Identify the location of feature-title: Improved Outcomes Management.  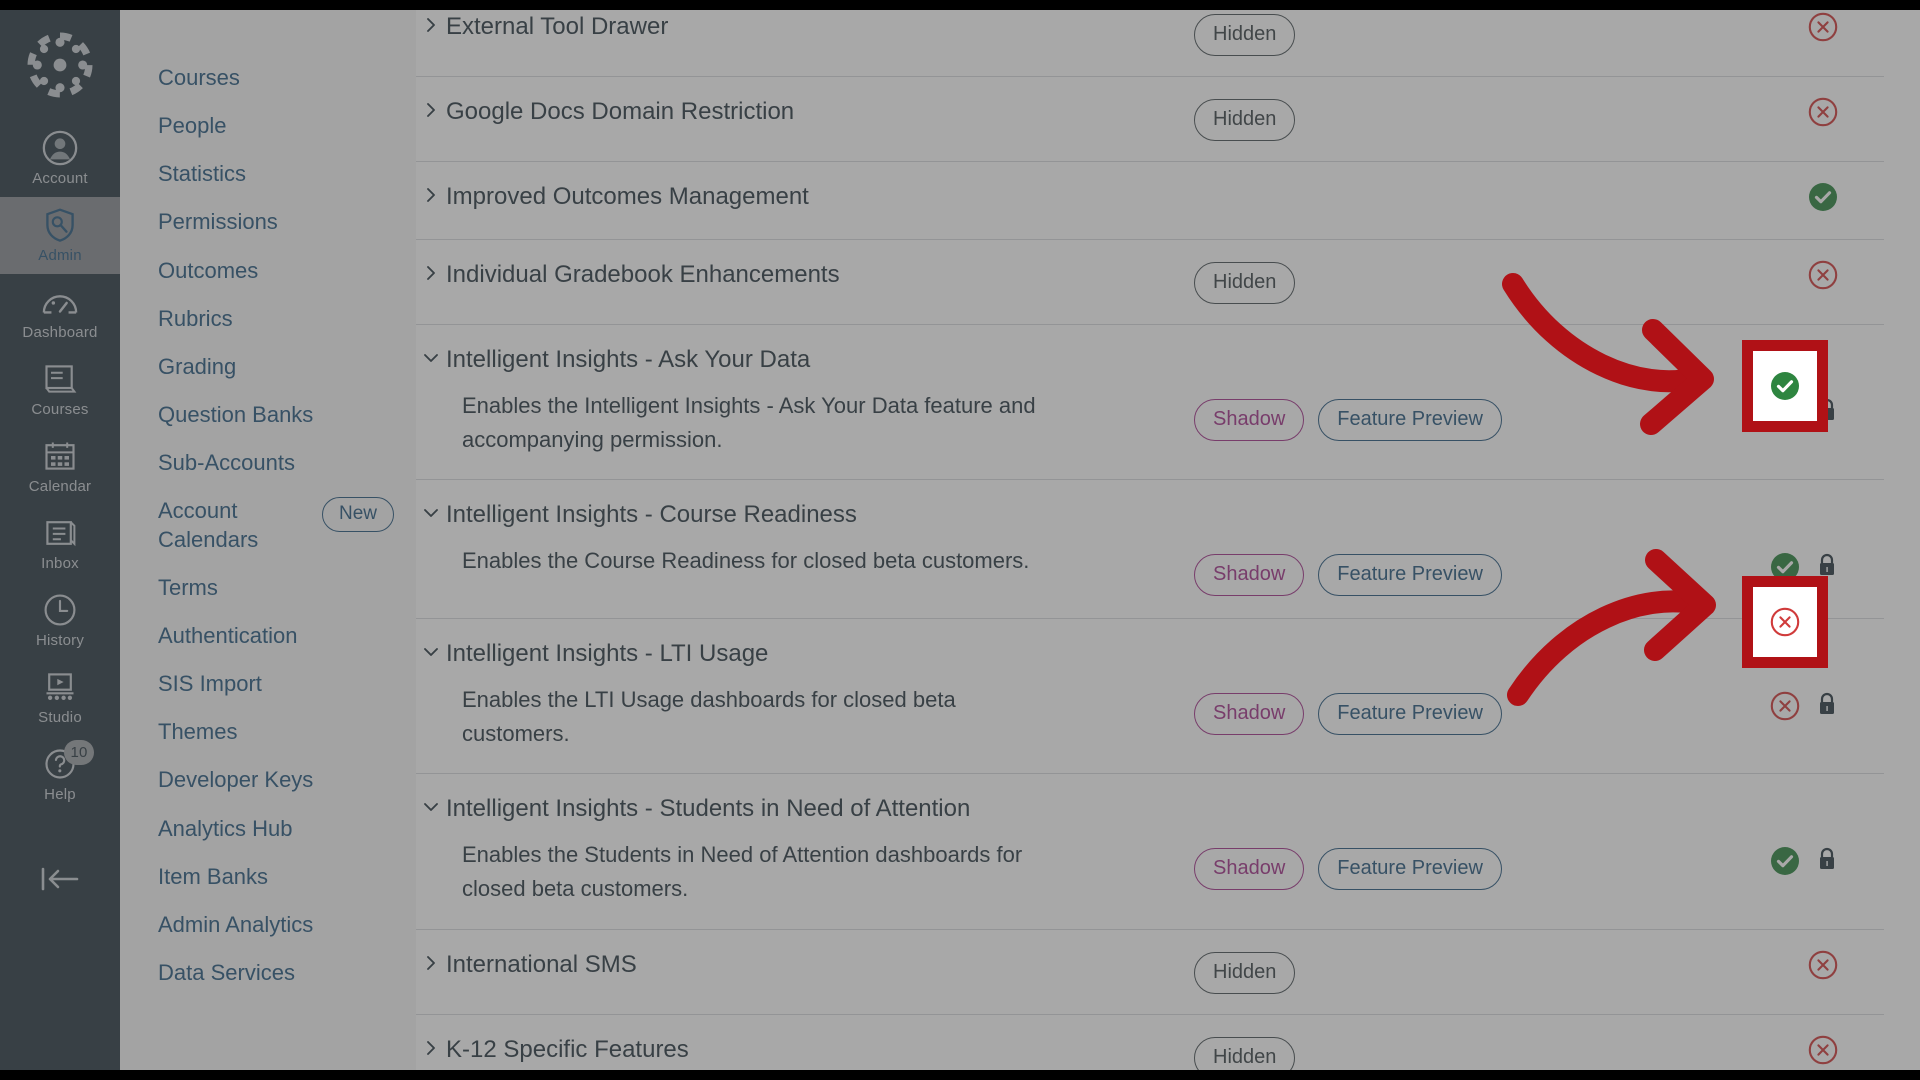
(757, 197).